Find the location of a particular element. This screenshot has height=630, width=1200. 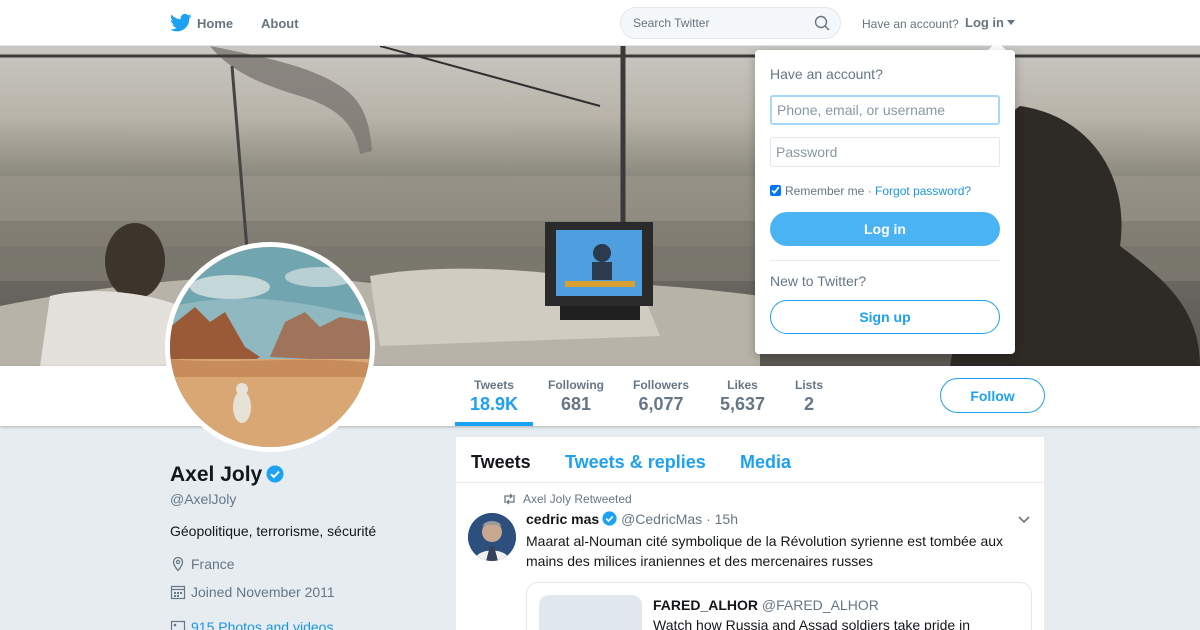

tab-tweets-replies: Tweets & replies is located at coordinates (635, 462).